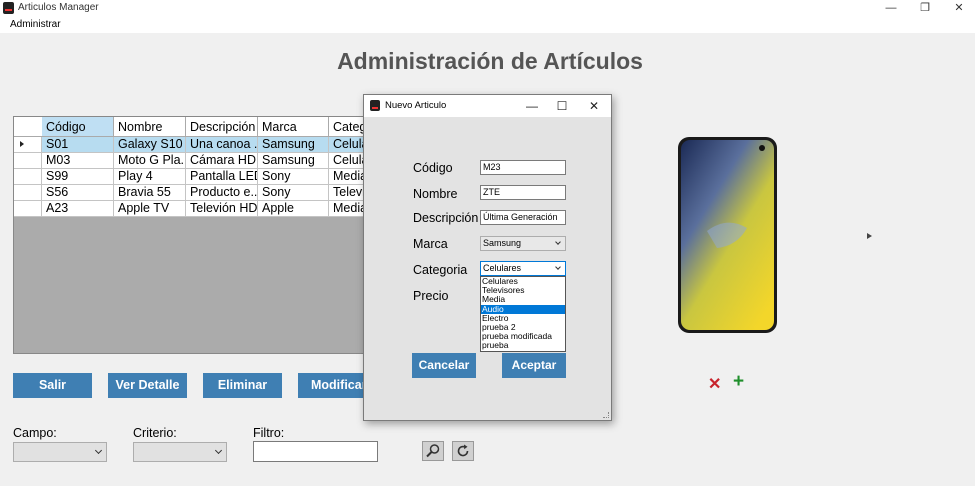 This screenshot has height=486, width=975. I want to click on dialog-maximize-button: ☐, so click(562, 106).